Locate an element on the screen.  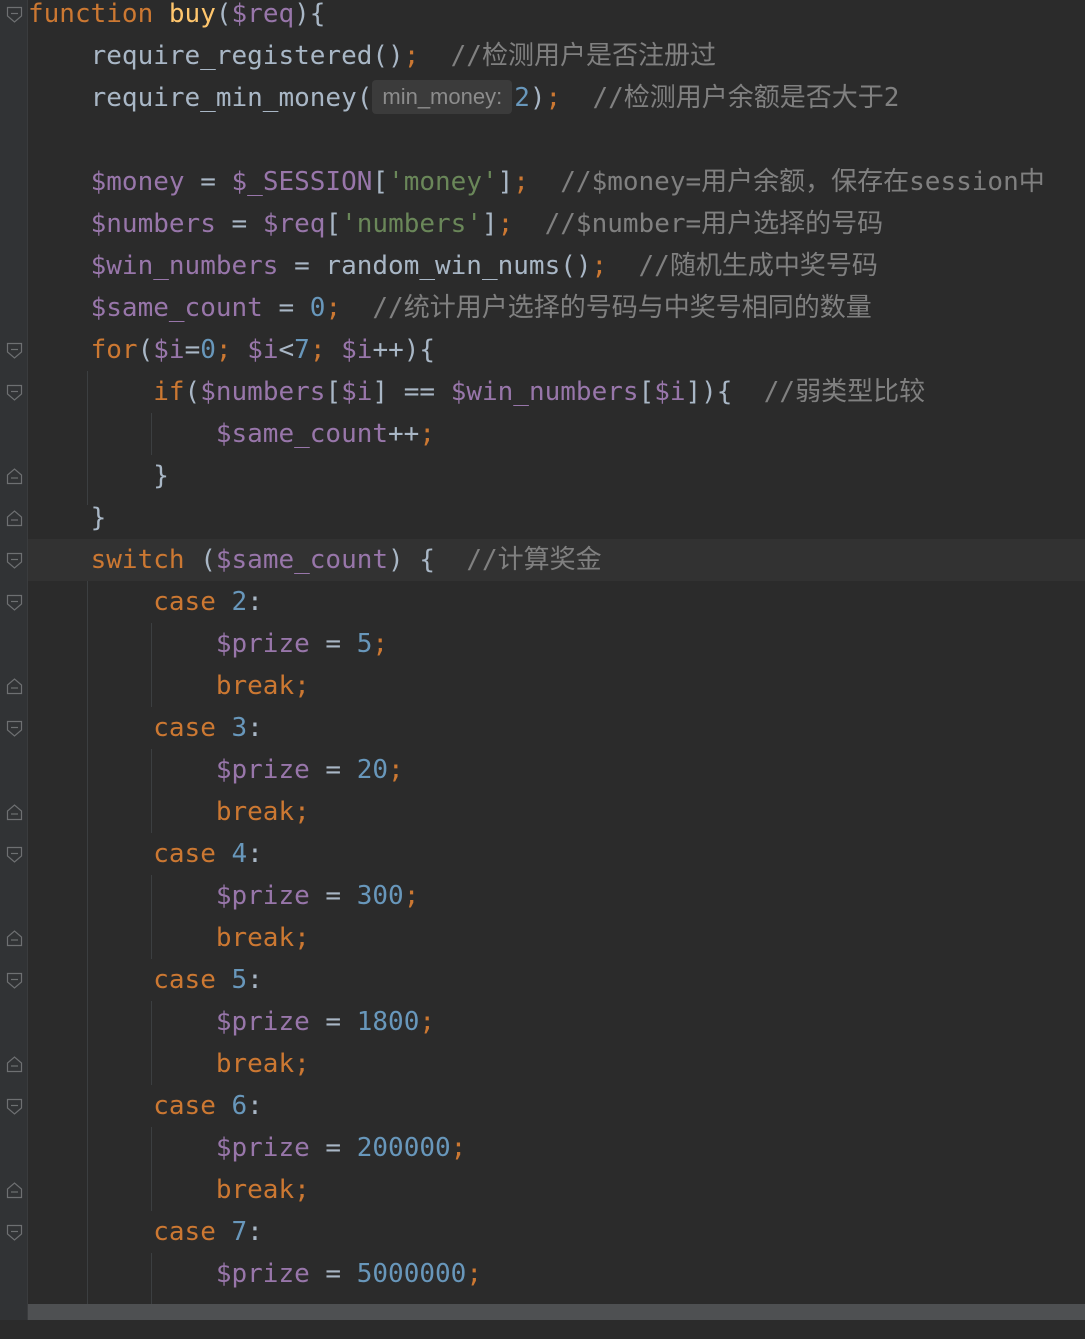
code-line: case 3: is located at coordinates (145, 728).